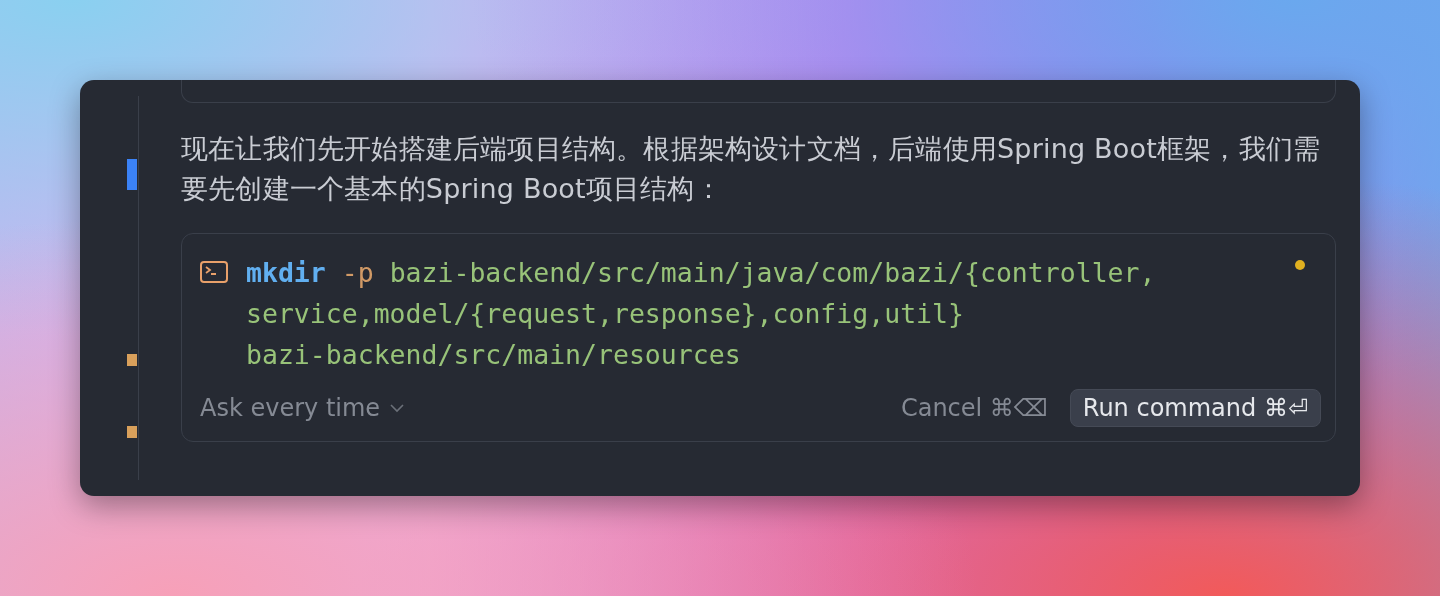  I want to click on run-command-button: Run command ⌘⏎, so click(1195, 408).